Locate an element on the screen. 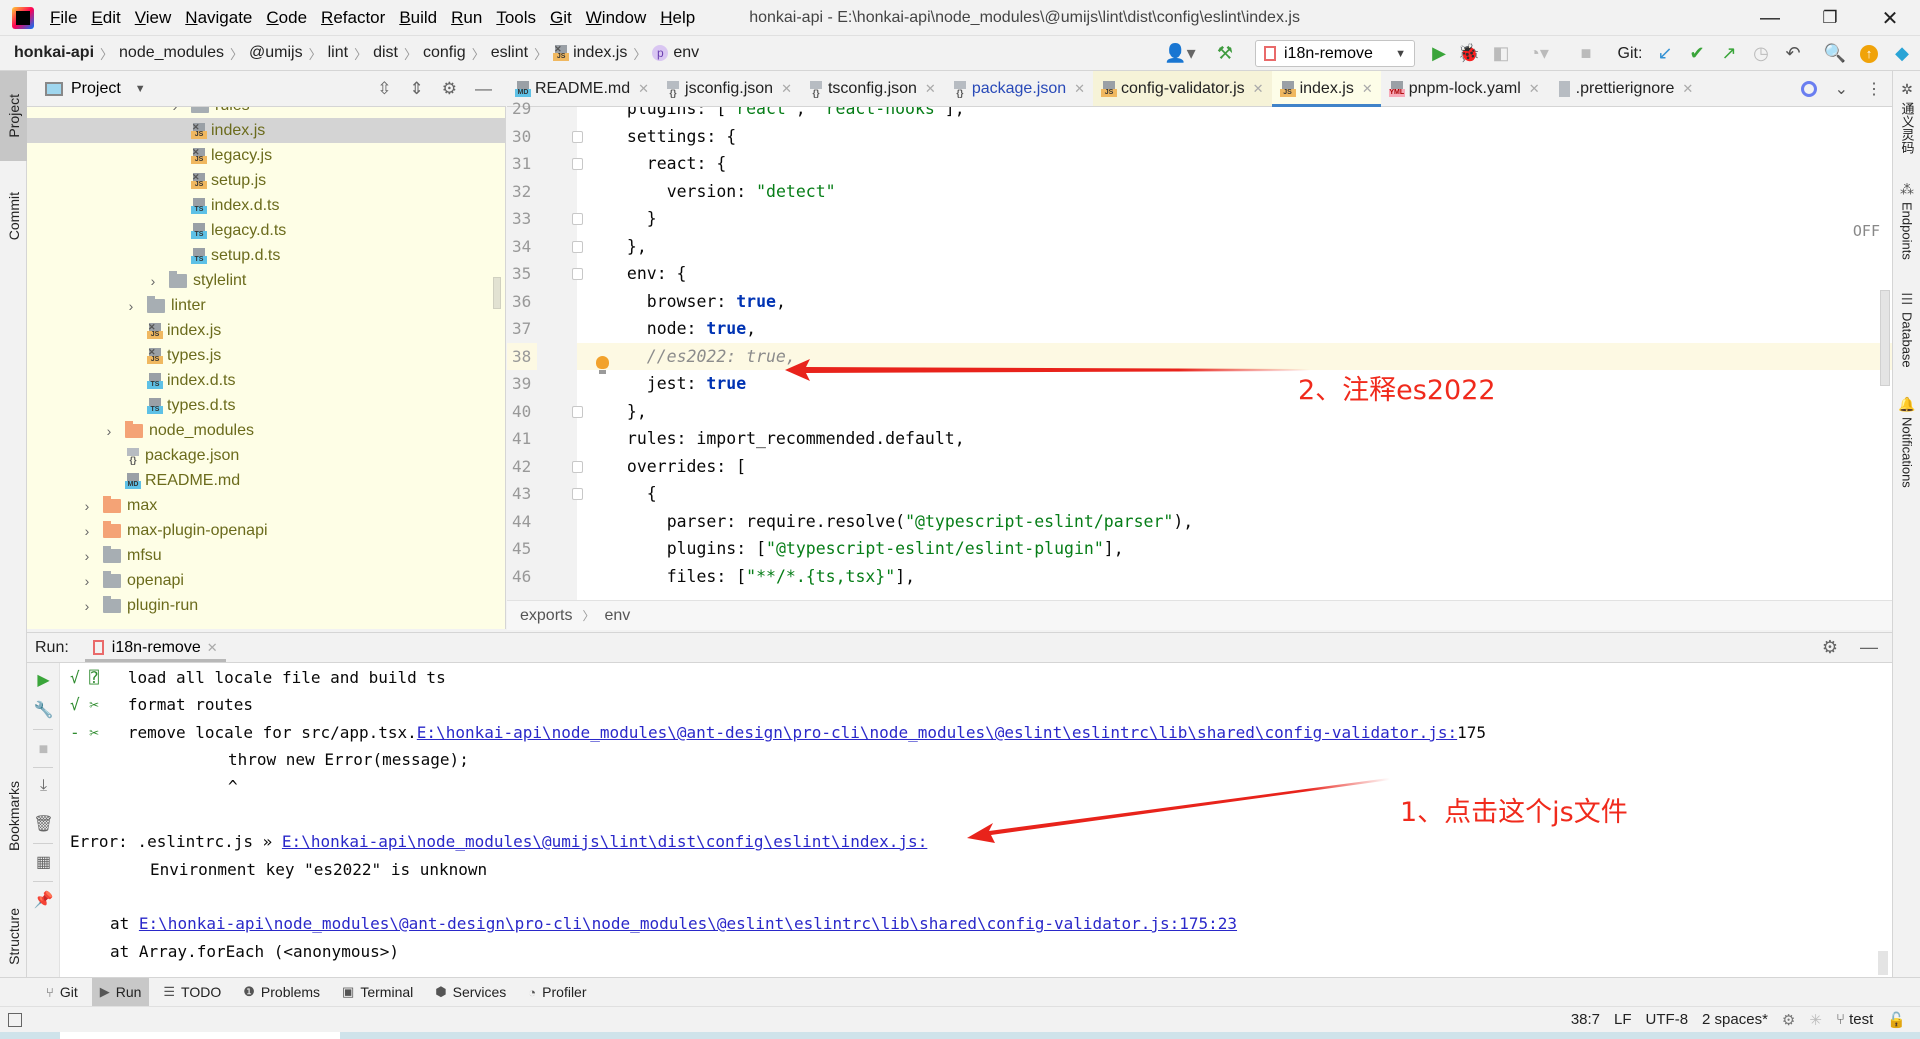 Image resolution: width=1920 pixels, height=1039 pixels. tool-window-git: ⑂ Git is located at coordinates (62, 992).